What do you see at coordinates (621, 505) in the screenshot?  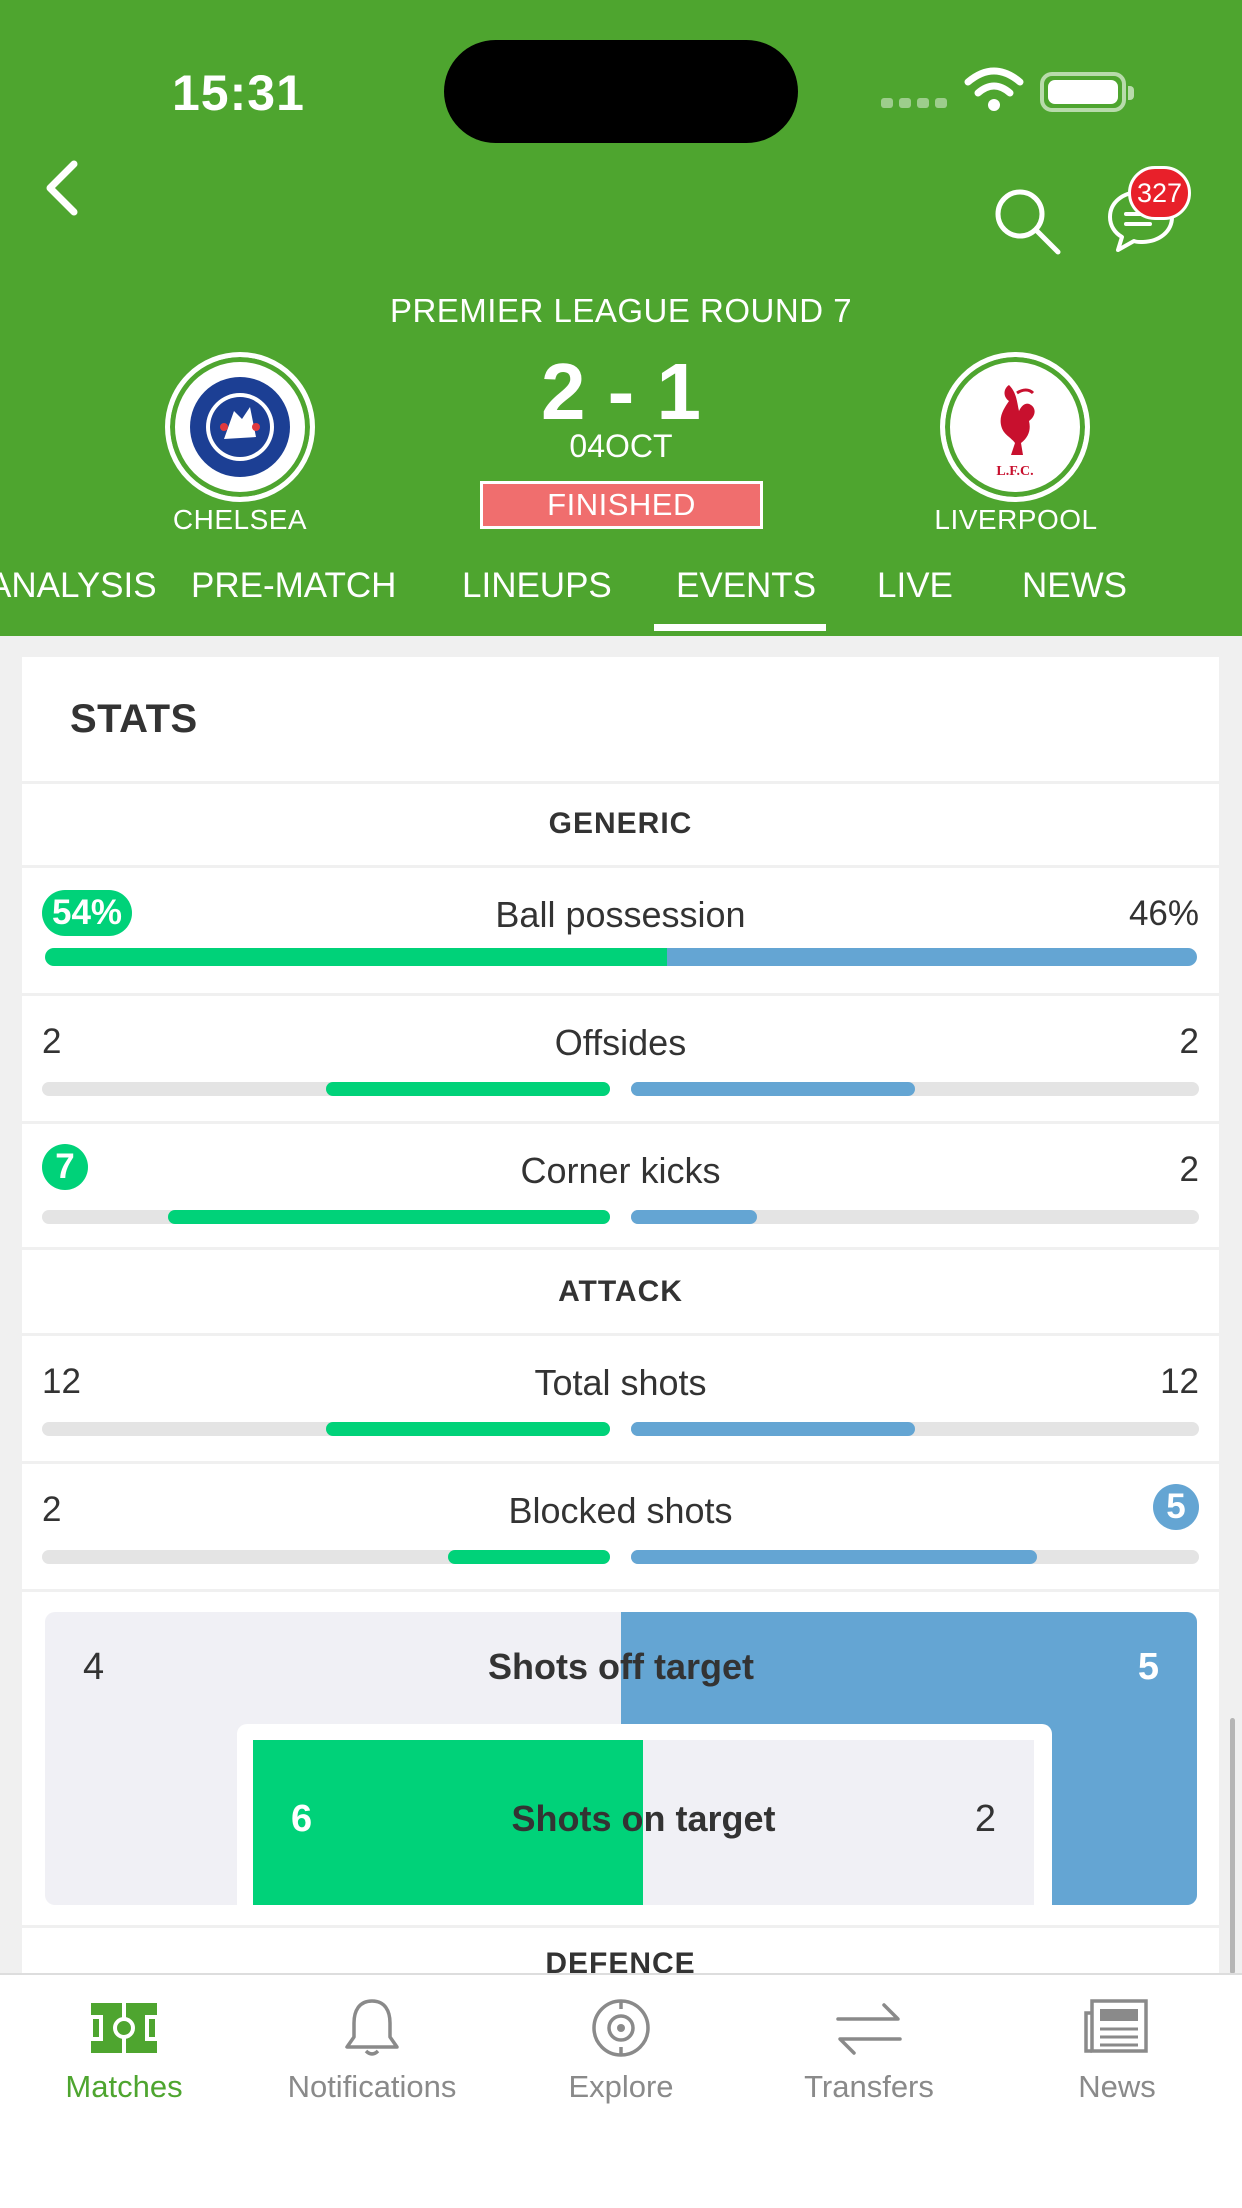 I see `match-status-badge: FINISHED` at bounding box center [621, 505].